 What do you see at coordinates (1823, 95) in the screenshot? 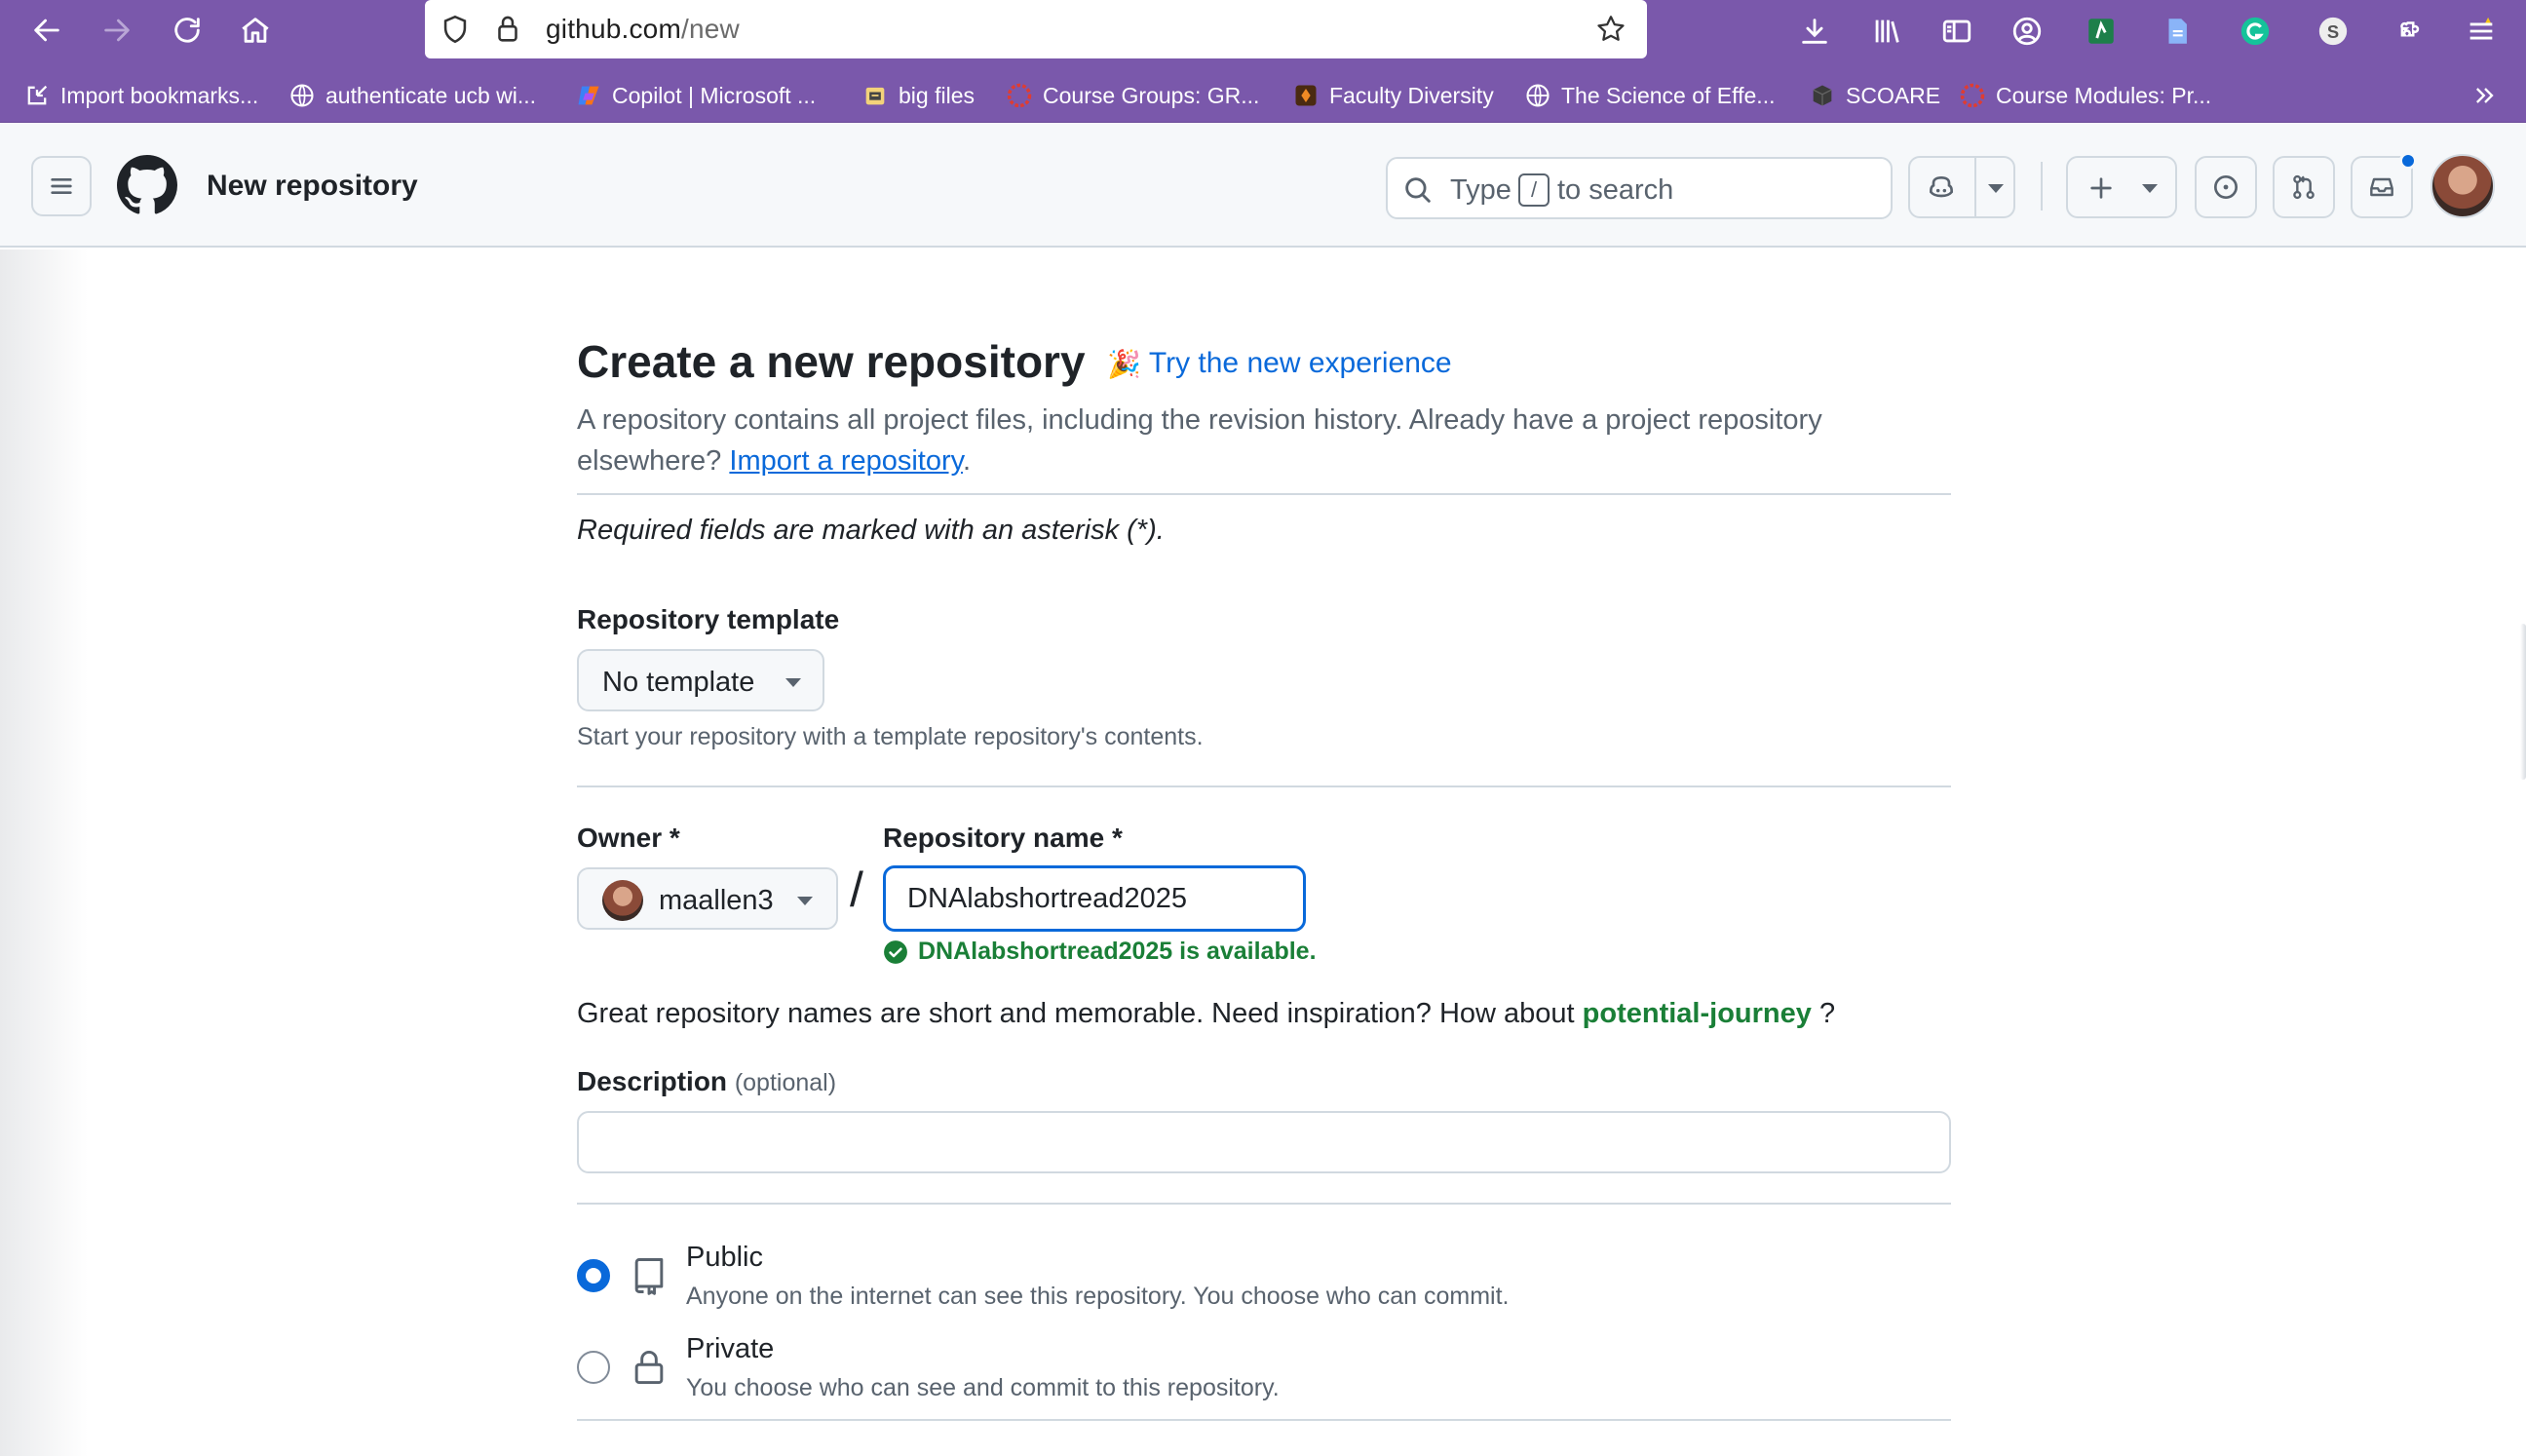
I see `cube-icon` at bounding box center [1823, 95].